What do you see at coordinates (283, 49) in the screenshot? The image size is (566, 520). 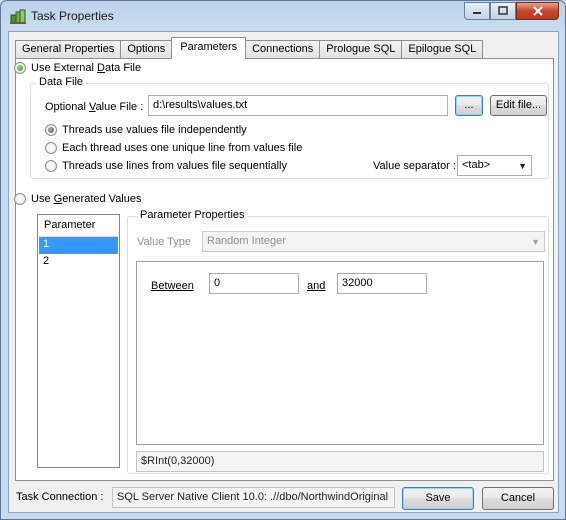 I see `tab-connections: Connections` at bounding box center [283, 49].